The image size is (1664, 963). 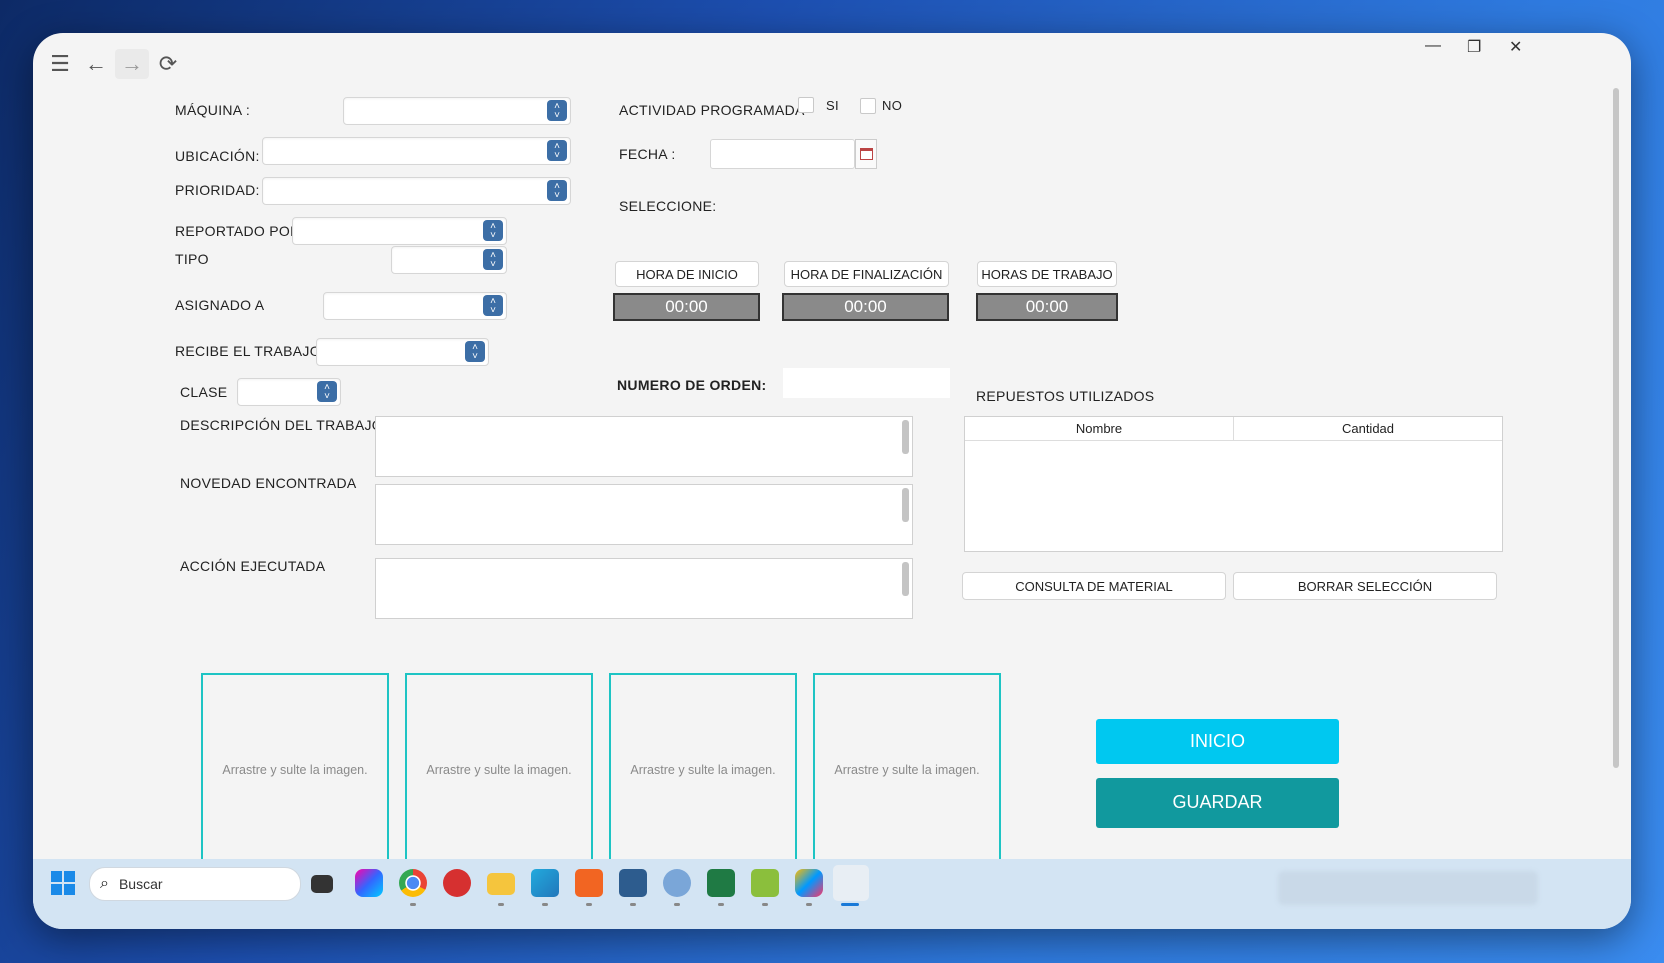 I want to click on image-drop-zone-3: Arrastre y sulte la imagen., so click(x=703, y=769).